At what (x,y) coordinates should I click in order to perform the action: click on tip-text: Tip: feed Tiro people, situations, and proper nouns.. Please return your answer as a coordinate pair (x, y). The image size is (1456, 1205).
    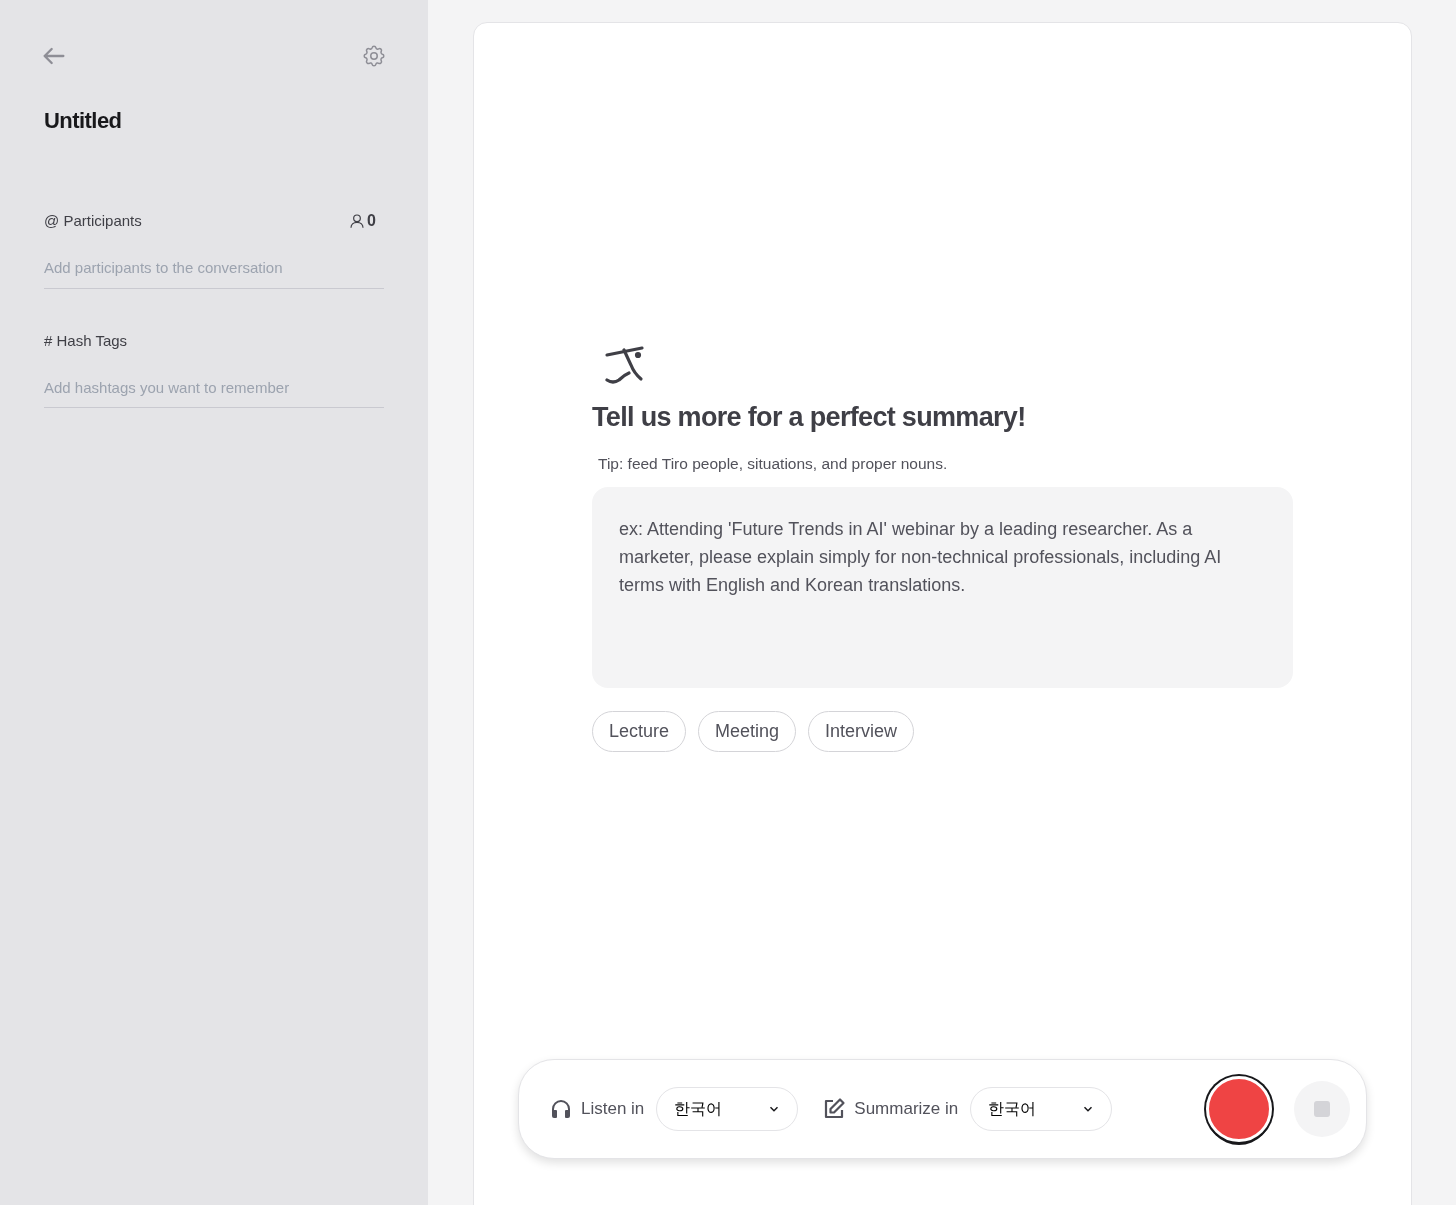
    Looking at the image, I should click on (773, 463).